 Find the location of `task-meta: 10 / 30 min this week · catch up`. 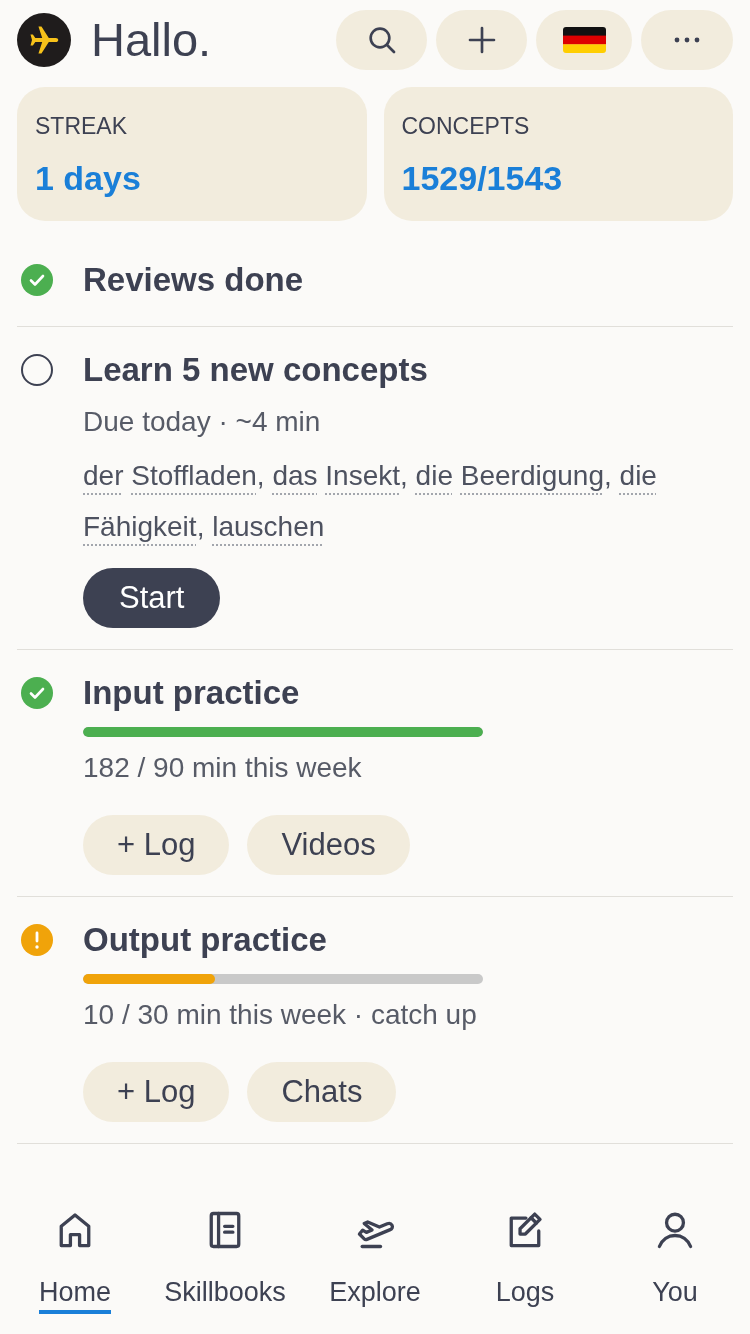

task-meta: 10 / 30 min this week · catch up is located at coordinates (280, 1015).